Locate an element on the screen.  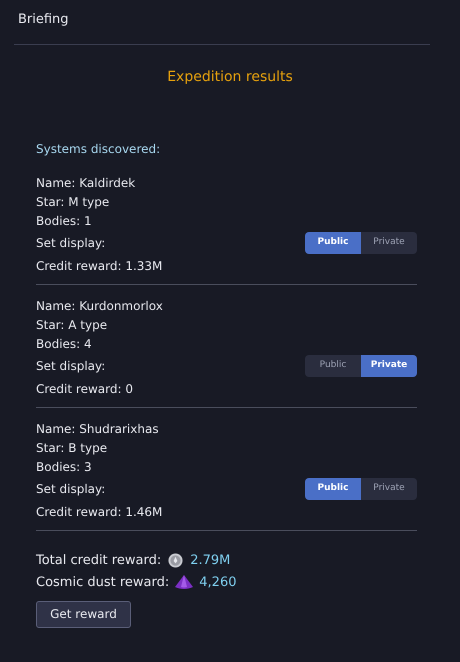
panel-title: Briefing is located at coordinates (43, 19).